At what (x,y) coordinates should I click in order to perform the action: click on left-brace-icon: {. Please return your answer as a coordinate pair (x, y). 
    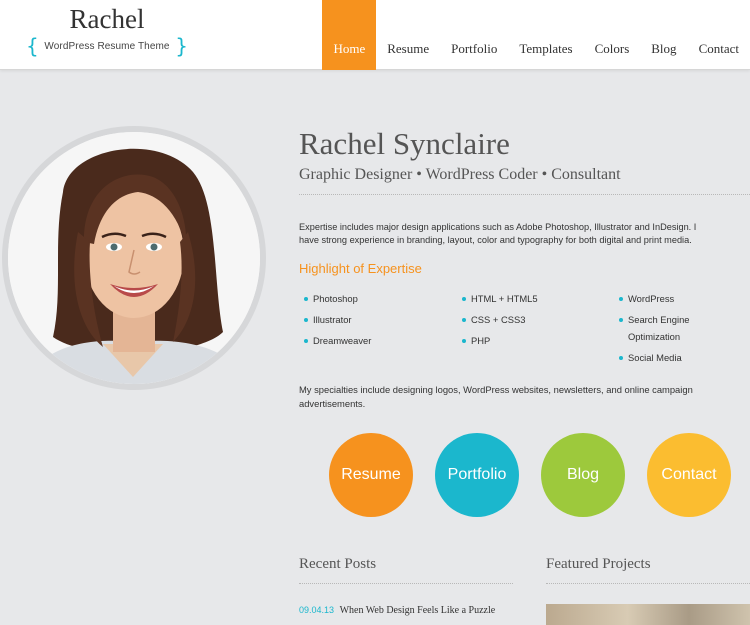
    Looking at the image, I should click on (32, 46).